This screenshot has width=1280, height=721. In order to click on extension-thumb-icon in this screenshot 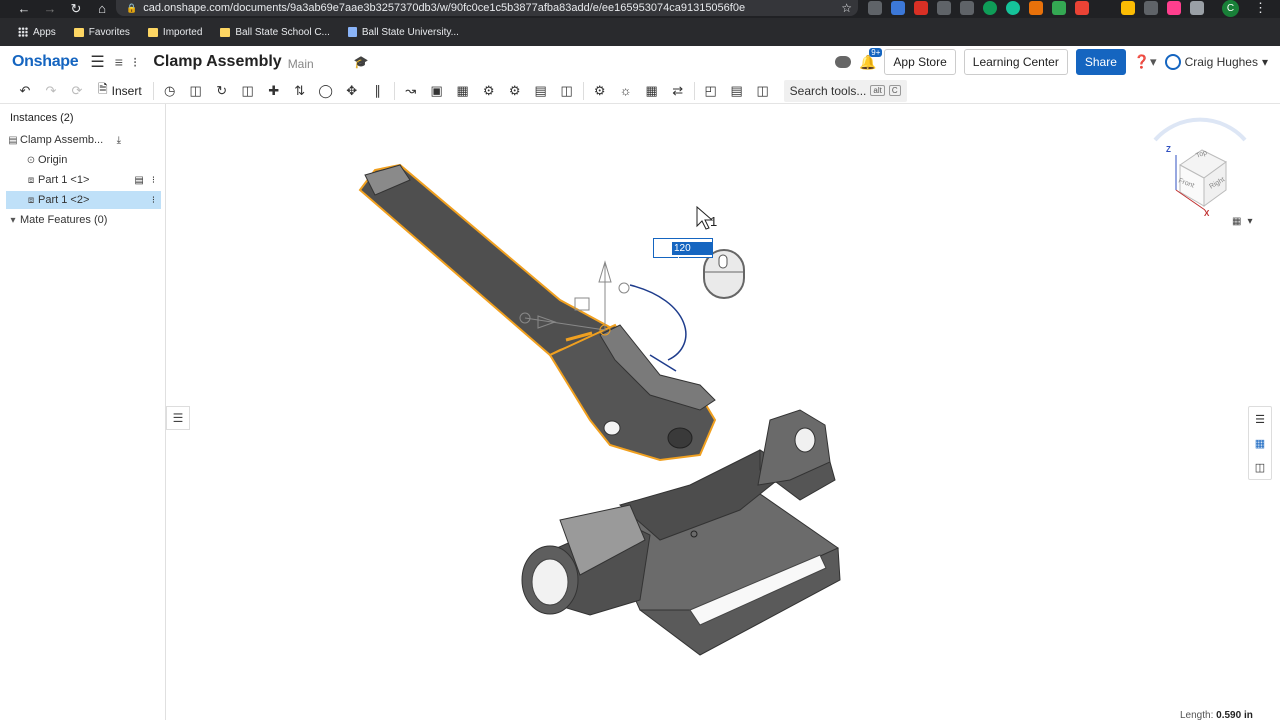, I will do `click(1128, 8)`.